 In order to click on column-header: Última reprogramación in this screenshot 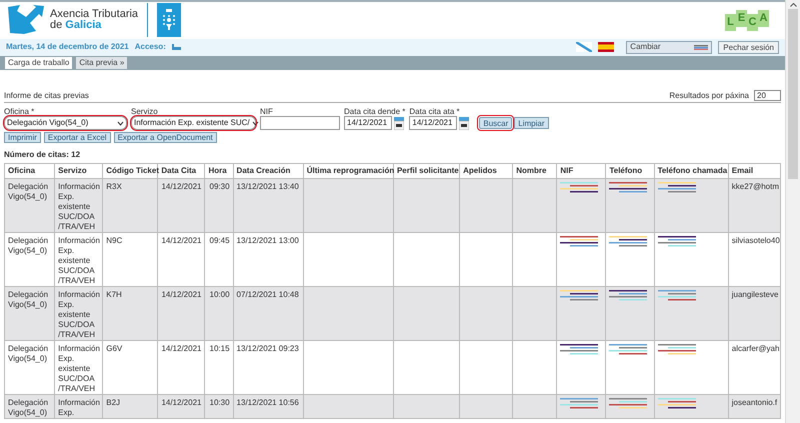, I will do `click(348, 171)`.